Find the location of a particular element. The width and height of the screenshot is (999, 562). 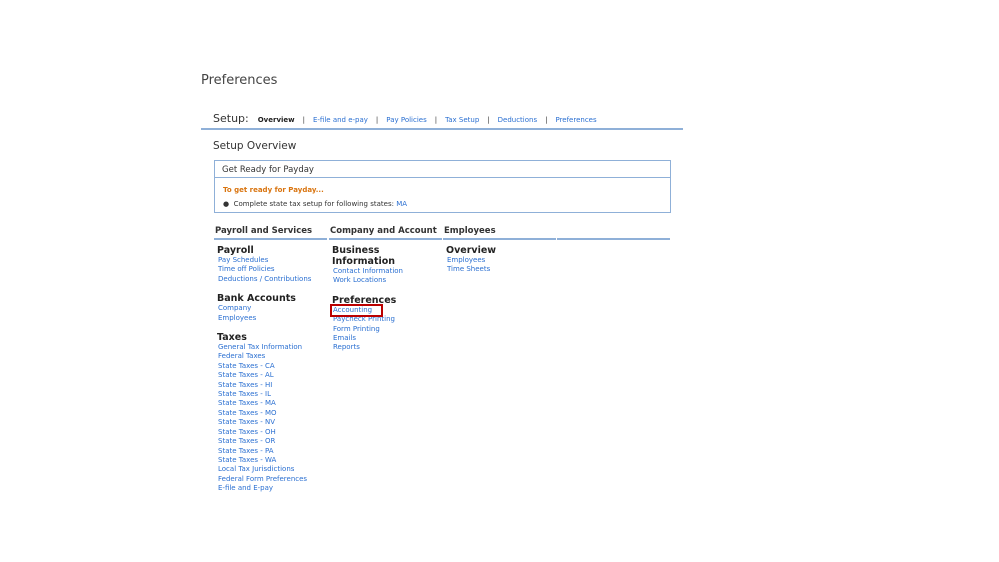

setup-overview-title: Setup Overview is located at coordinates (255, 146).